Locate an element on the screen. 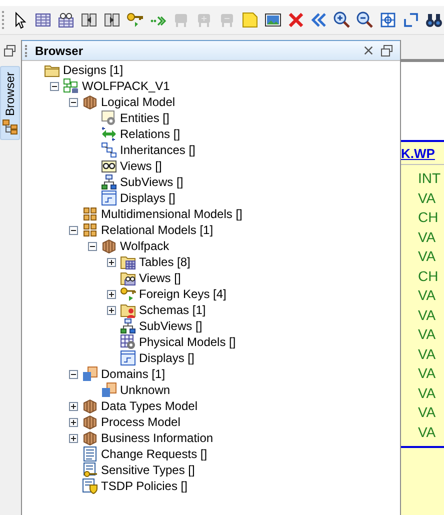 The height and width of the screenshot is (515, 444). tree-item: Relational Models [1] is located at coordinates (157, 230).